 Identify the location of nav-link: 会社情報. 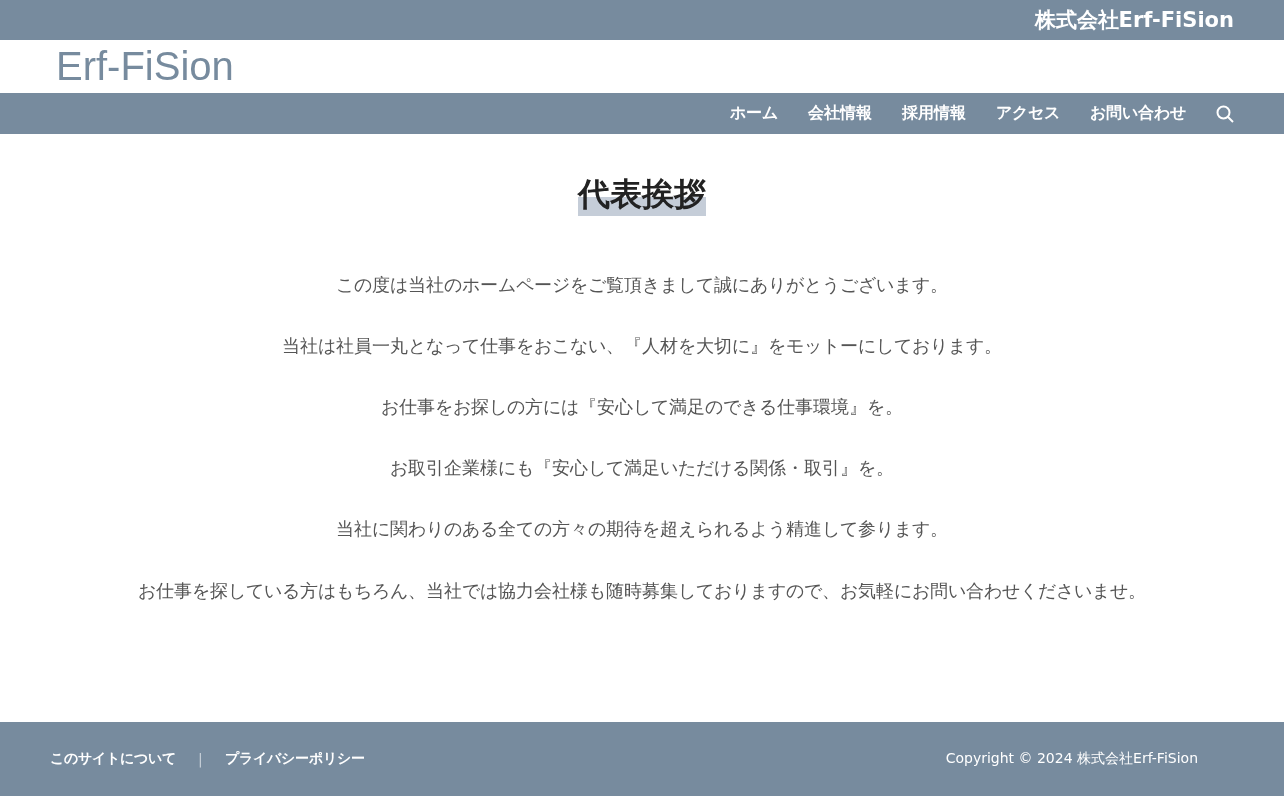
(840, 113).